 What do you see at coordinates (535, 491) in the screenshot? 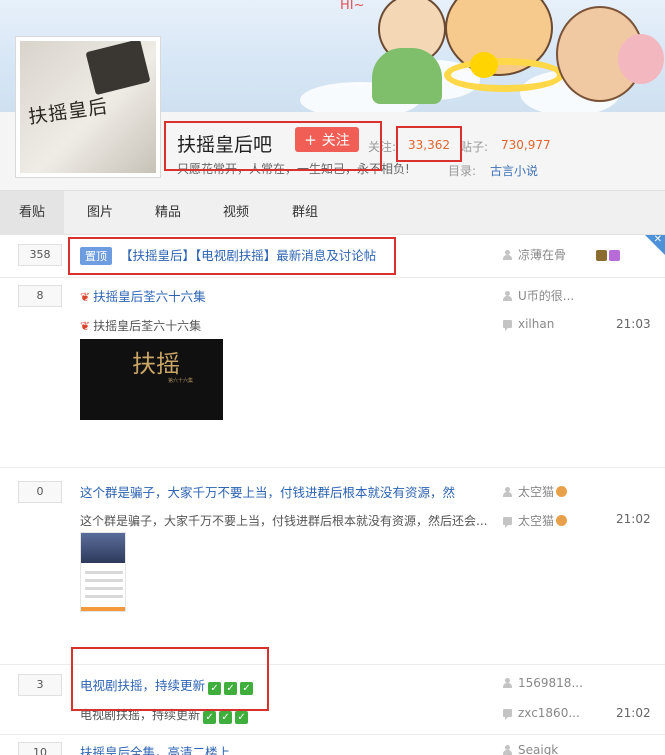
I see `thread-author: 太空猫` at bounding box center [535, 491].